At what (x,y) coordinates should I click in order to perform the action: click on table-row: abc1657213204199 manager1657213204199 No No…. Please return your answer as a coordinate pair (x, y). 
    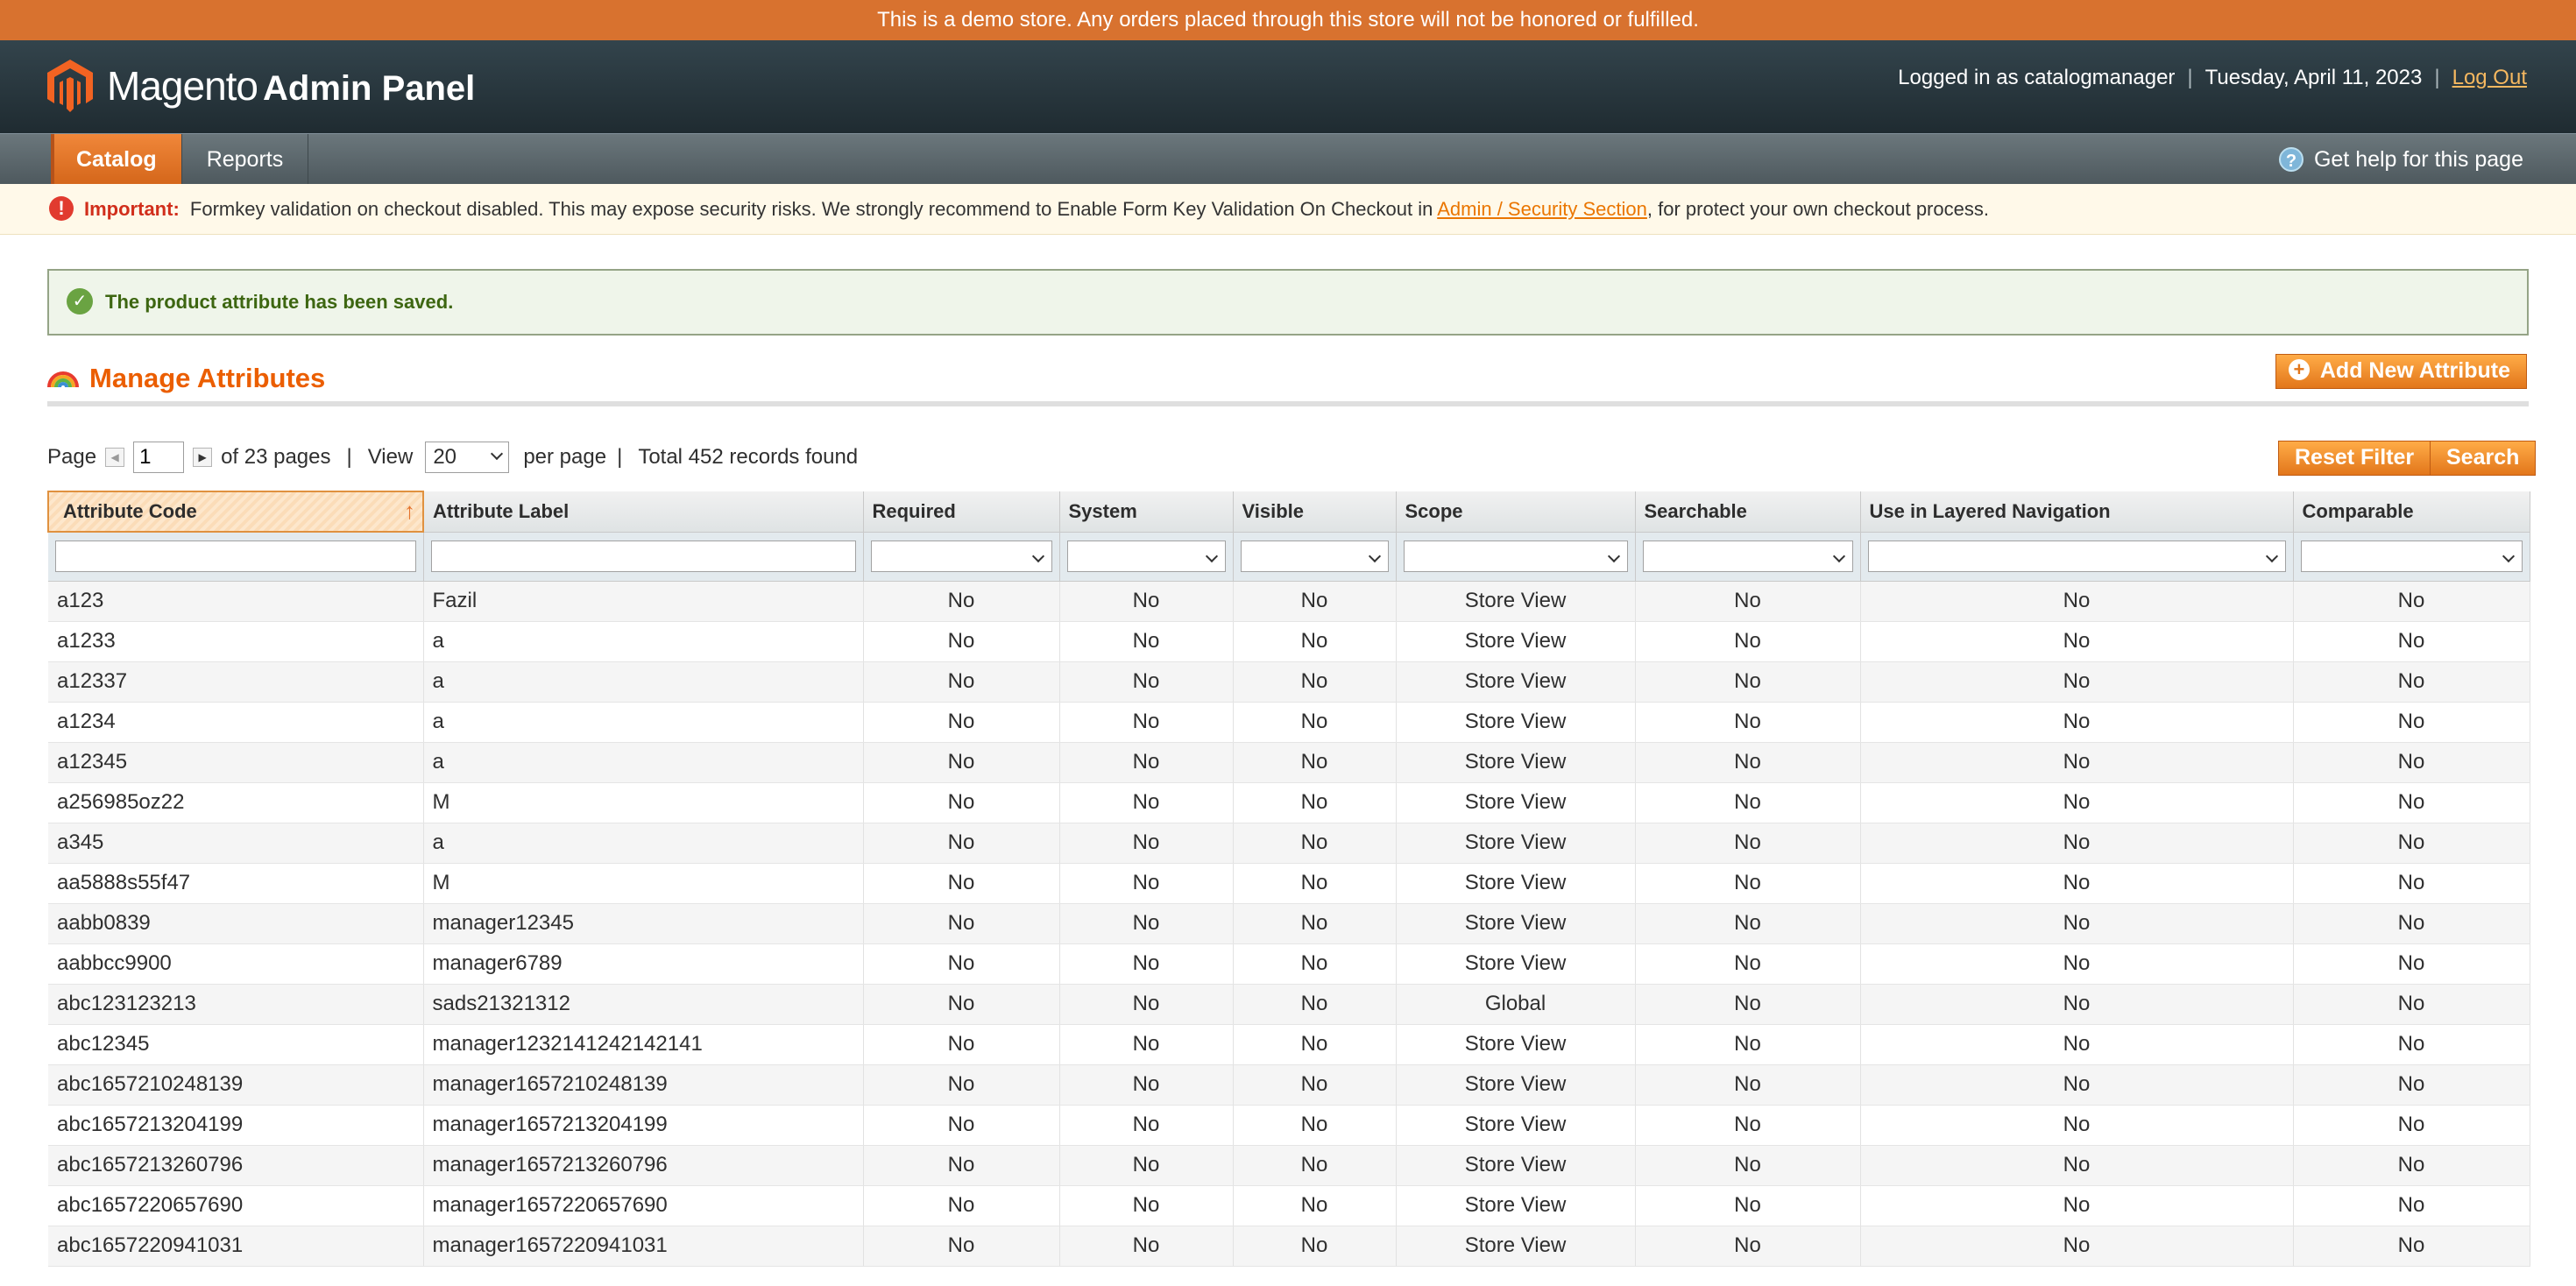
    Looking at the image, I should click on (1289, 1126).